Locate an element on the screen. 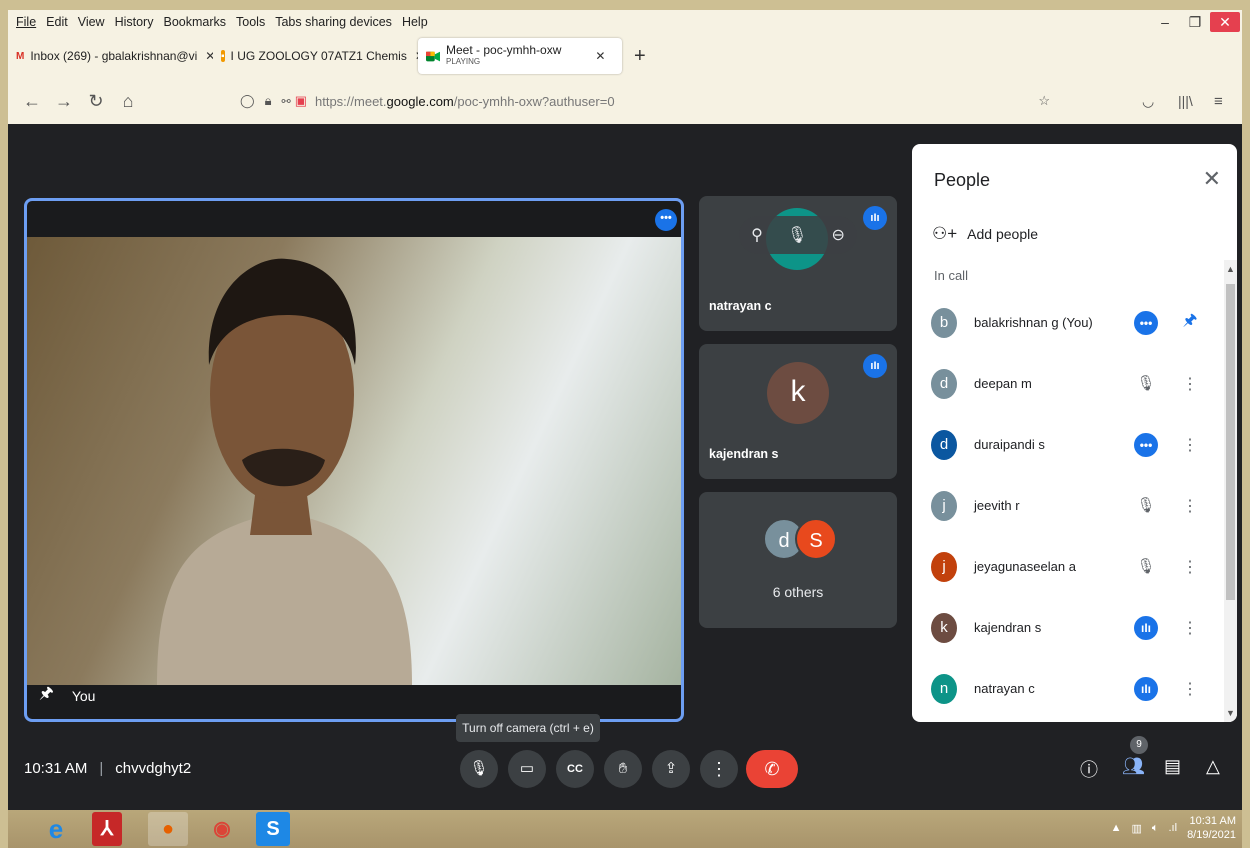 Image resolution: width=1250 pixels, height=848 pixels. chat-icon: ▤ is located at coordinates (1172, 766).